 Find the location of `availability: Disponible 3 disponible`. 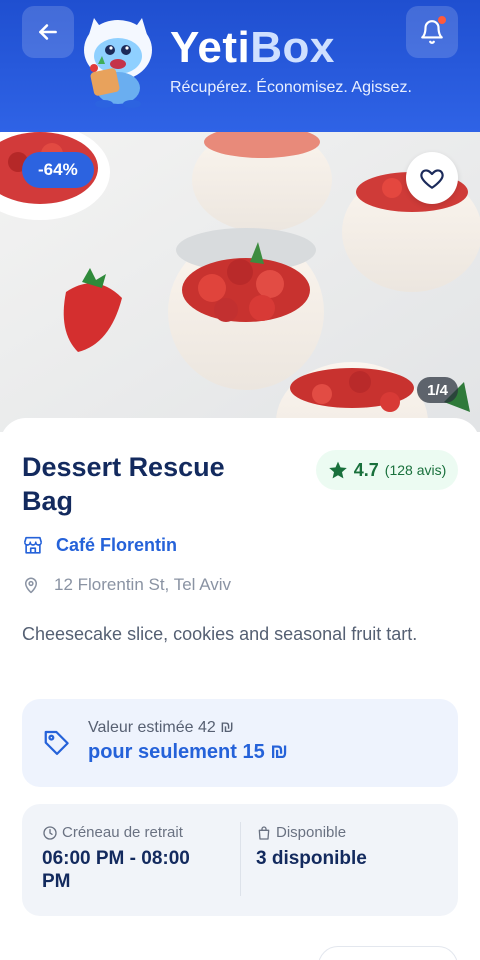

availability: Disponible 3 disponible is located at coordinates (346, 847).